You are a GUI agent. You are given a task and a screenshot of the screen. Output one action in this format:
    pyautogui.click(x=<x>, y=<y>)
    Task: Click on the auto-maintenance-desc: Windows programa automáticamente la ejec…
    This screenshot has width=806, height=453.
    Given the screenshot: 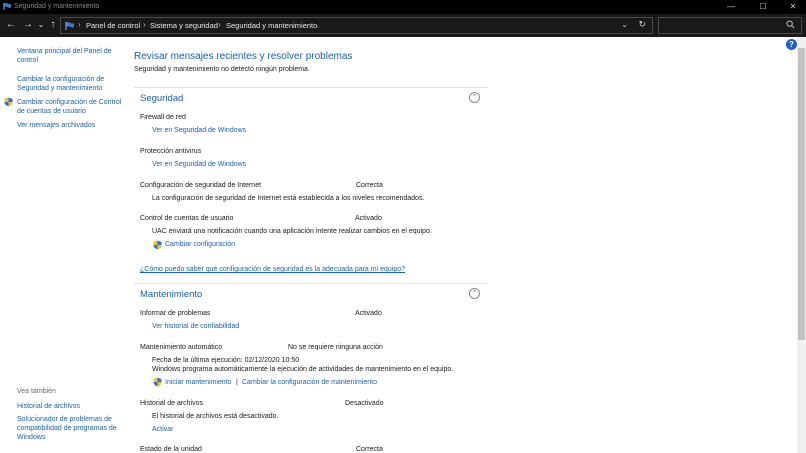 What is the action you would take?
    pyautogui.click(x=303, y=369)
    